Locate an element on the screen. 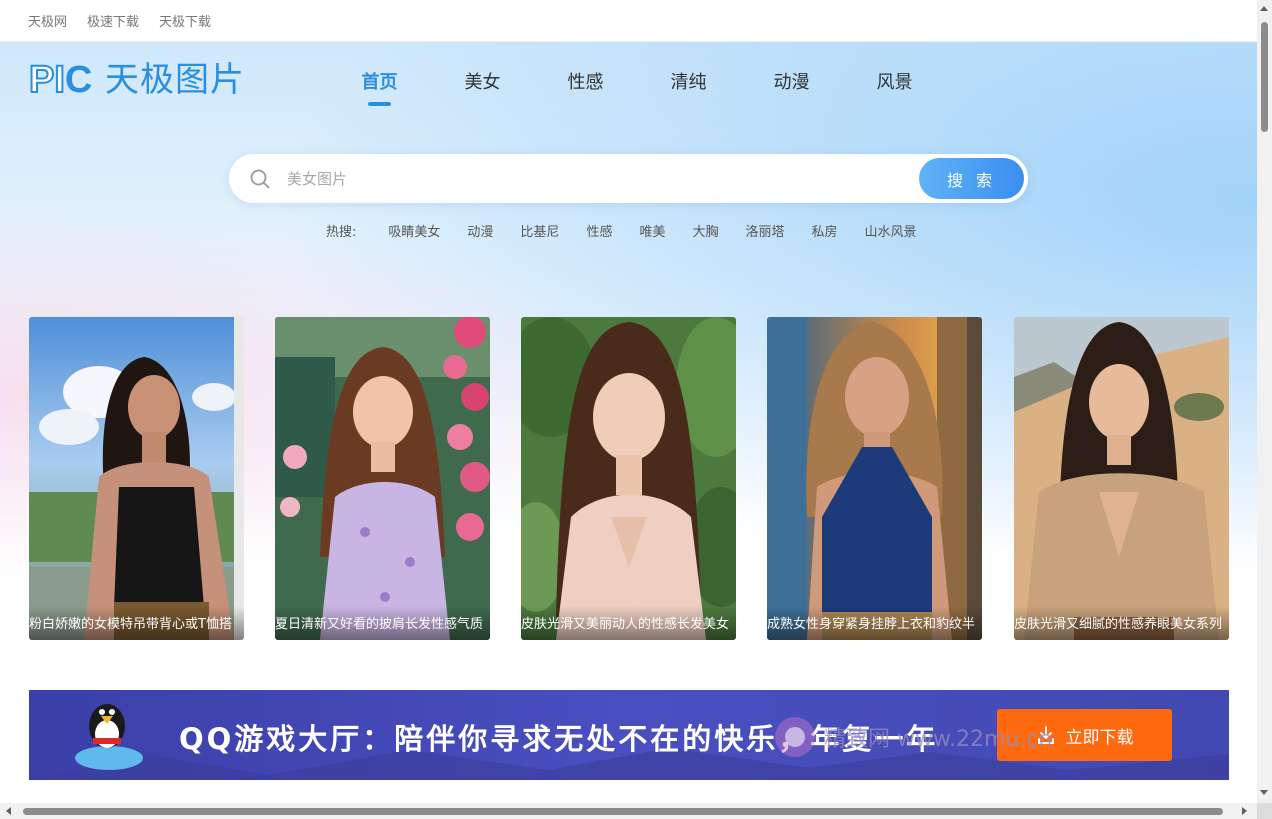  site-logo: PI C 天极图片 is located at coordinates (136, 80).